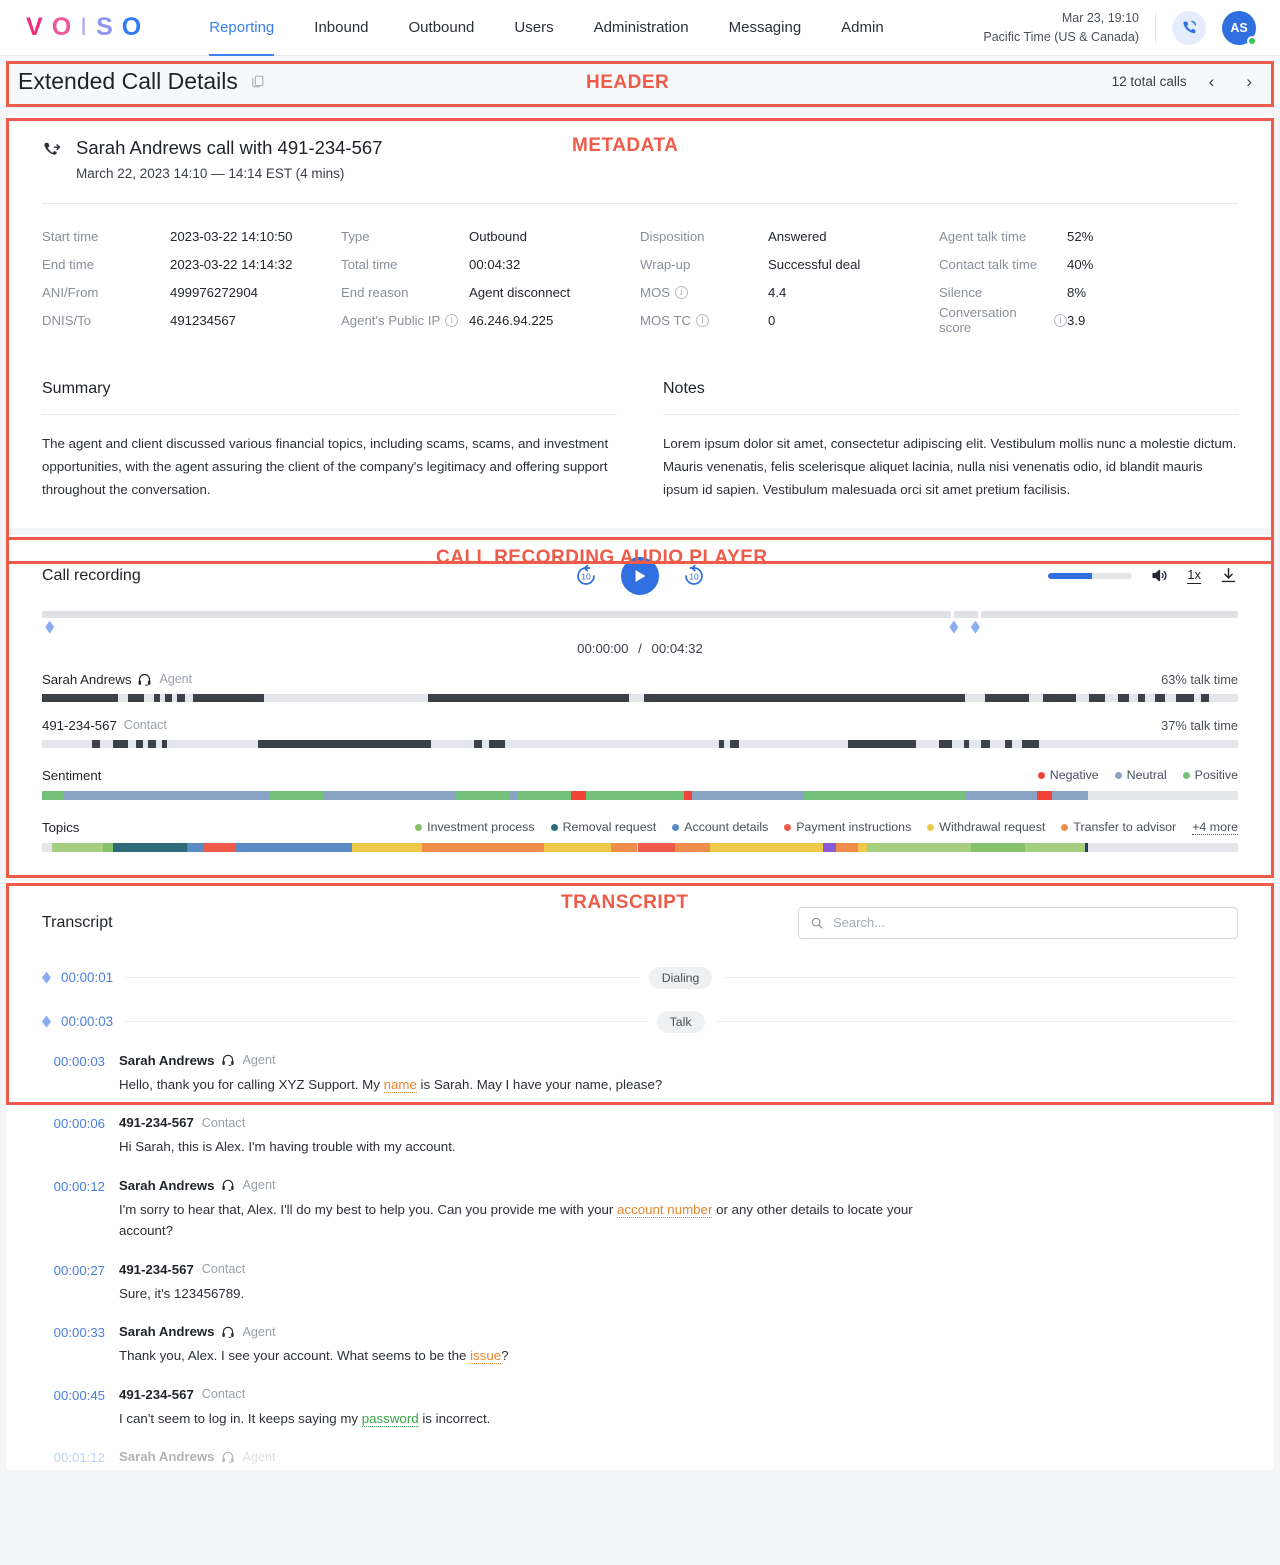 This screenshot has width=1280, height=1565. Describe the element at coordinates (80, 27) in the screenshot. I see `voiso-logo: V O I S O` at that location.